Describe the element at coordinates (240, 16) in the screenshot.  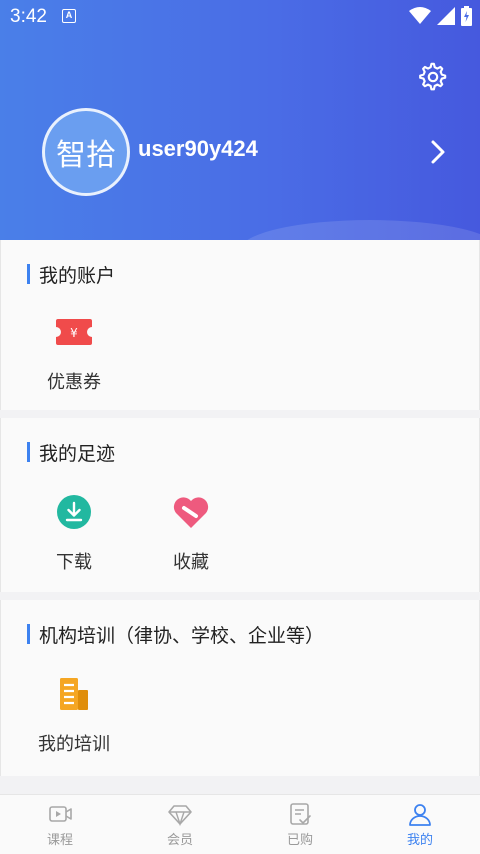
I see `status-bar: 3:42 A` at that location.